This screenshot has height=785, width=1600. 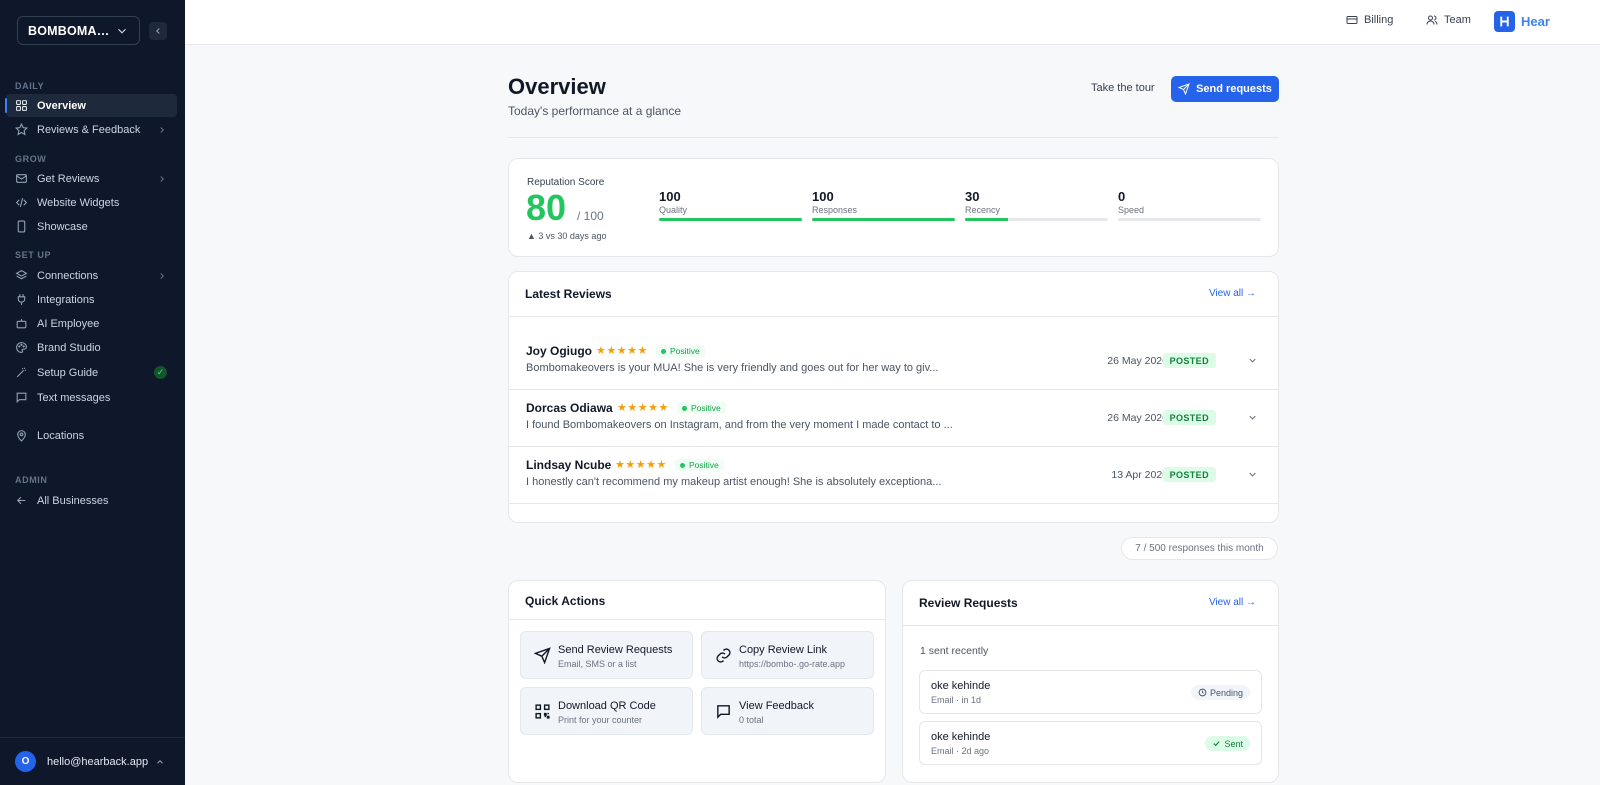 I want to click on sidebar-item-get-reviews: Get Reviews, so click(x=91, y=178).